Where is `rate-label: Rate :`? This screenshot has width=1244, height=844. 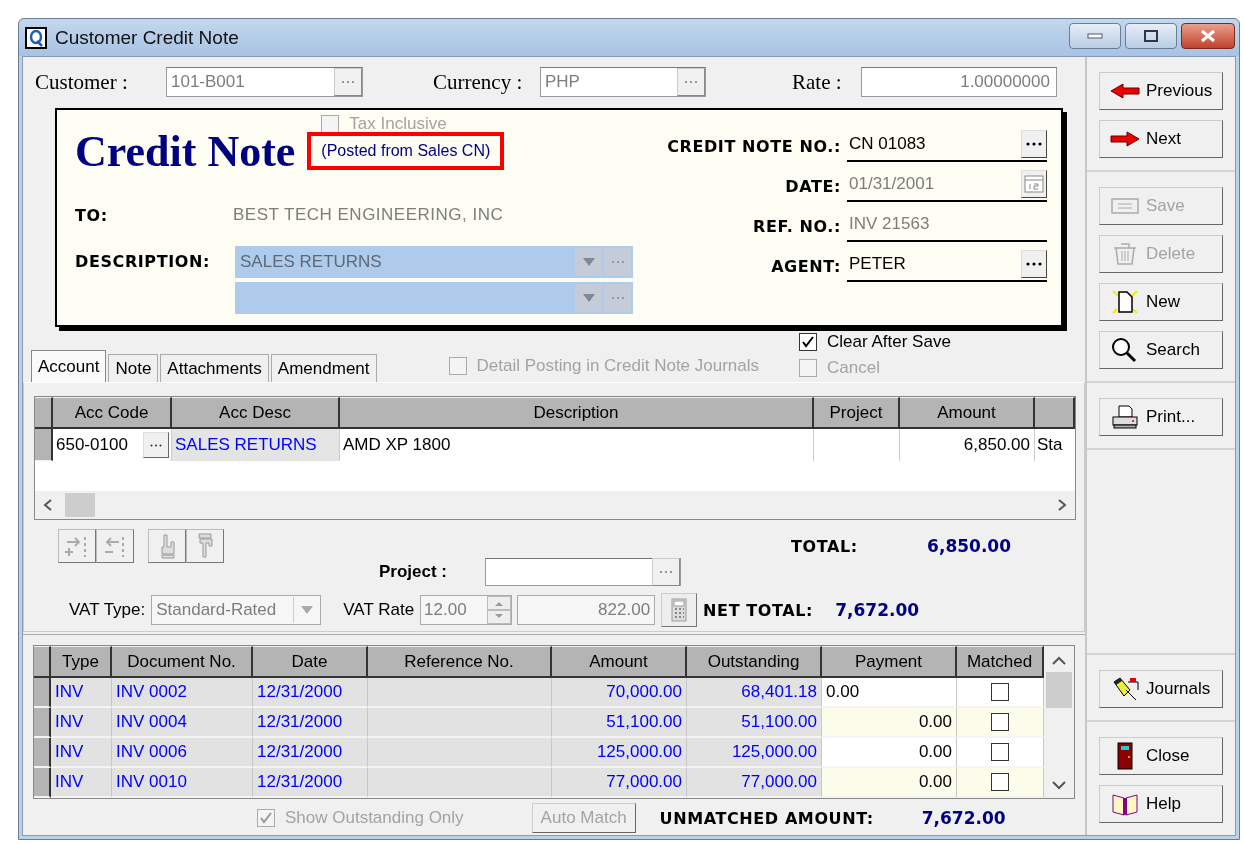 rate-label: Rate : is located at coordinates (817, 82).